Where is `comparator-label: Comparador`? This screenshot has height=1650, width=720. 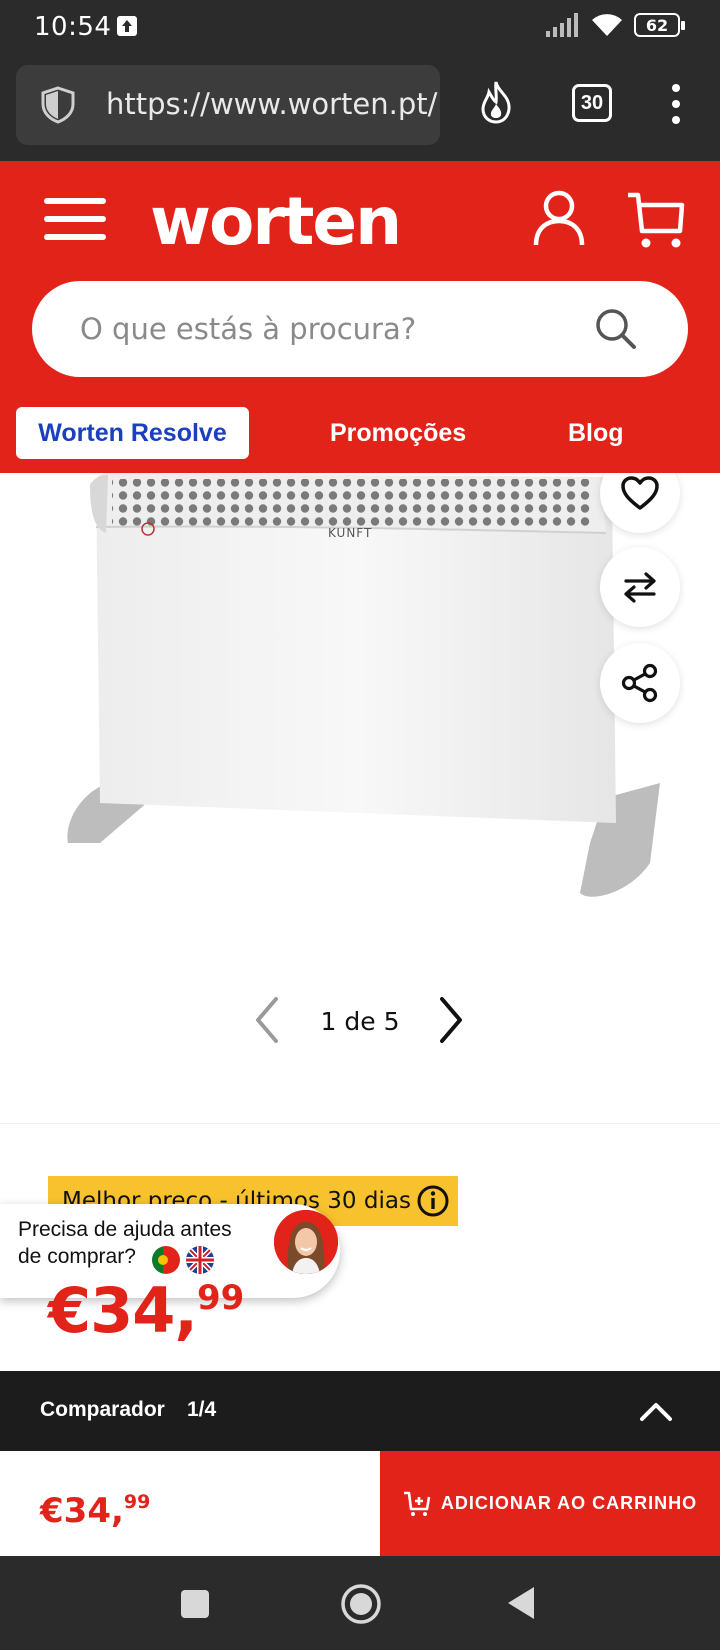 comparator-label: Comparador is located at coordinates (102, 1409).